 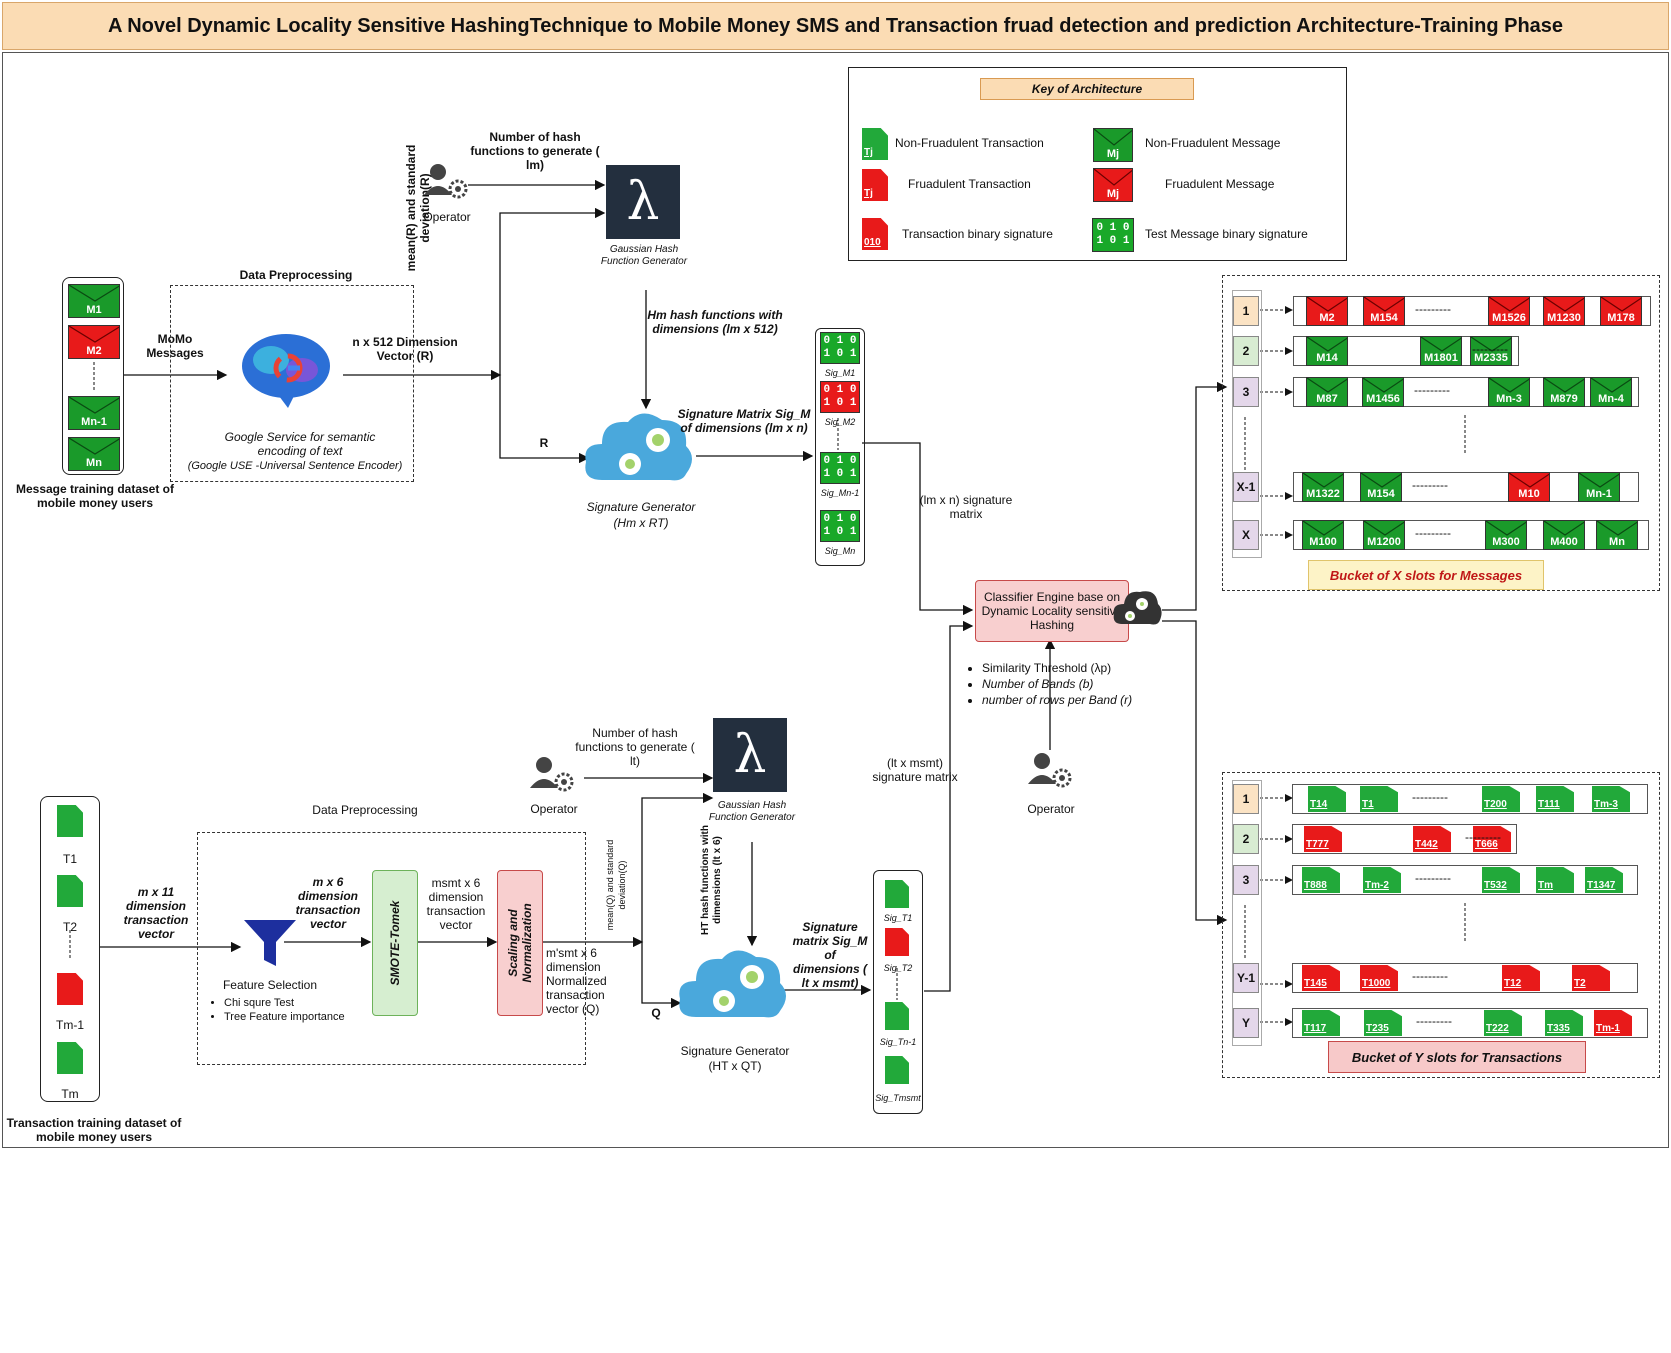 What do you see at coordinates (1246, 880) in the screenshot?
I see `bucket_transactions-slot-2: 3` at bounding box center [1246, 880].